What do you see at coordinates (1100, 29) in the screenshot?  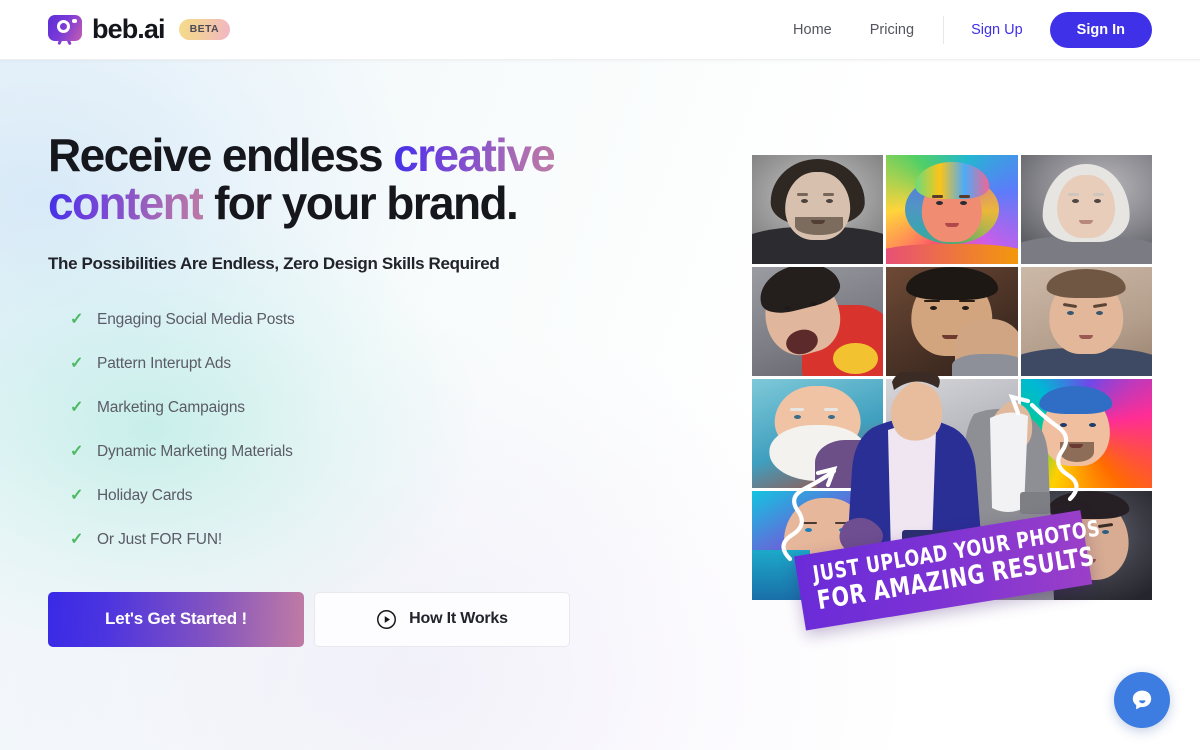 I see `sign-in-button: Sign In` at bounding box center [1100, 29].